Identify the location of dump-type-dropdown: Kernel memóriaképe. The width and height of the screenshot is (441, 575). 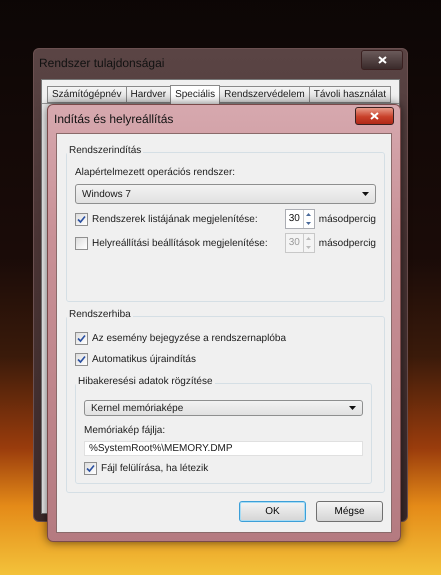
(223, 408).